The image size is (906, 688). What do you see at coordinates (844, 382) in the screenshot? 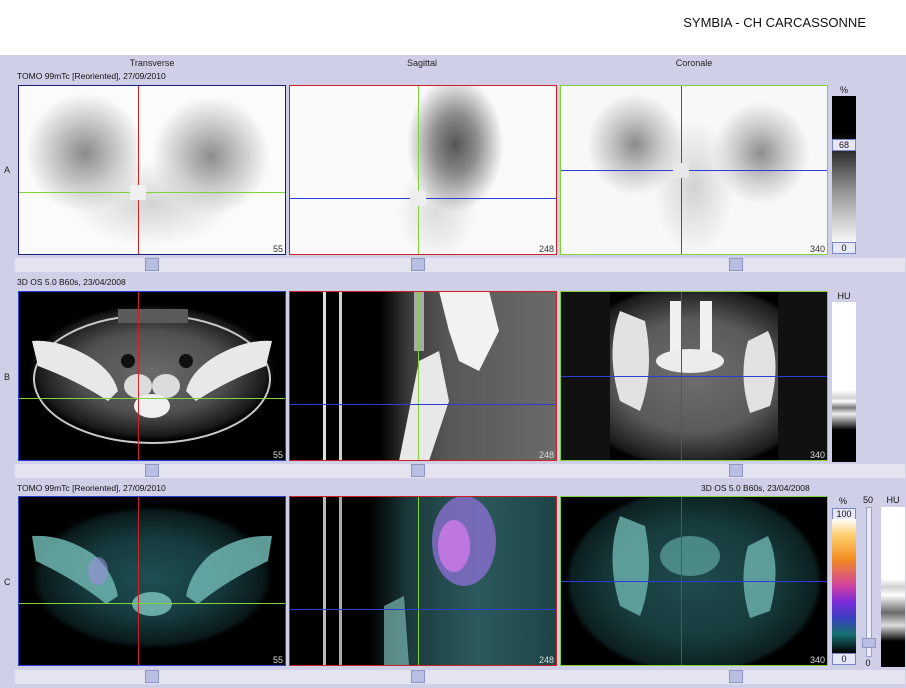
I see `ct-grayscale-colorbar` at bounding box center [844, 382].